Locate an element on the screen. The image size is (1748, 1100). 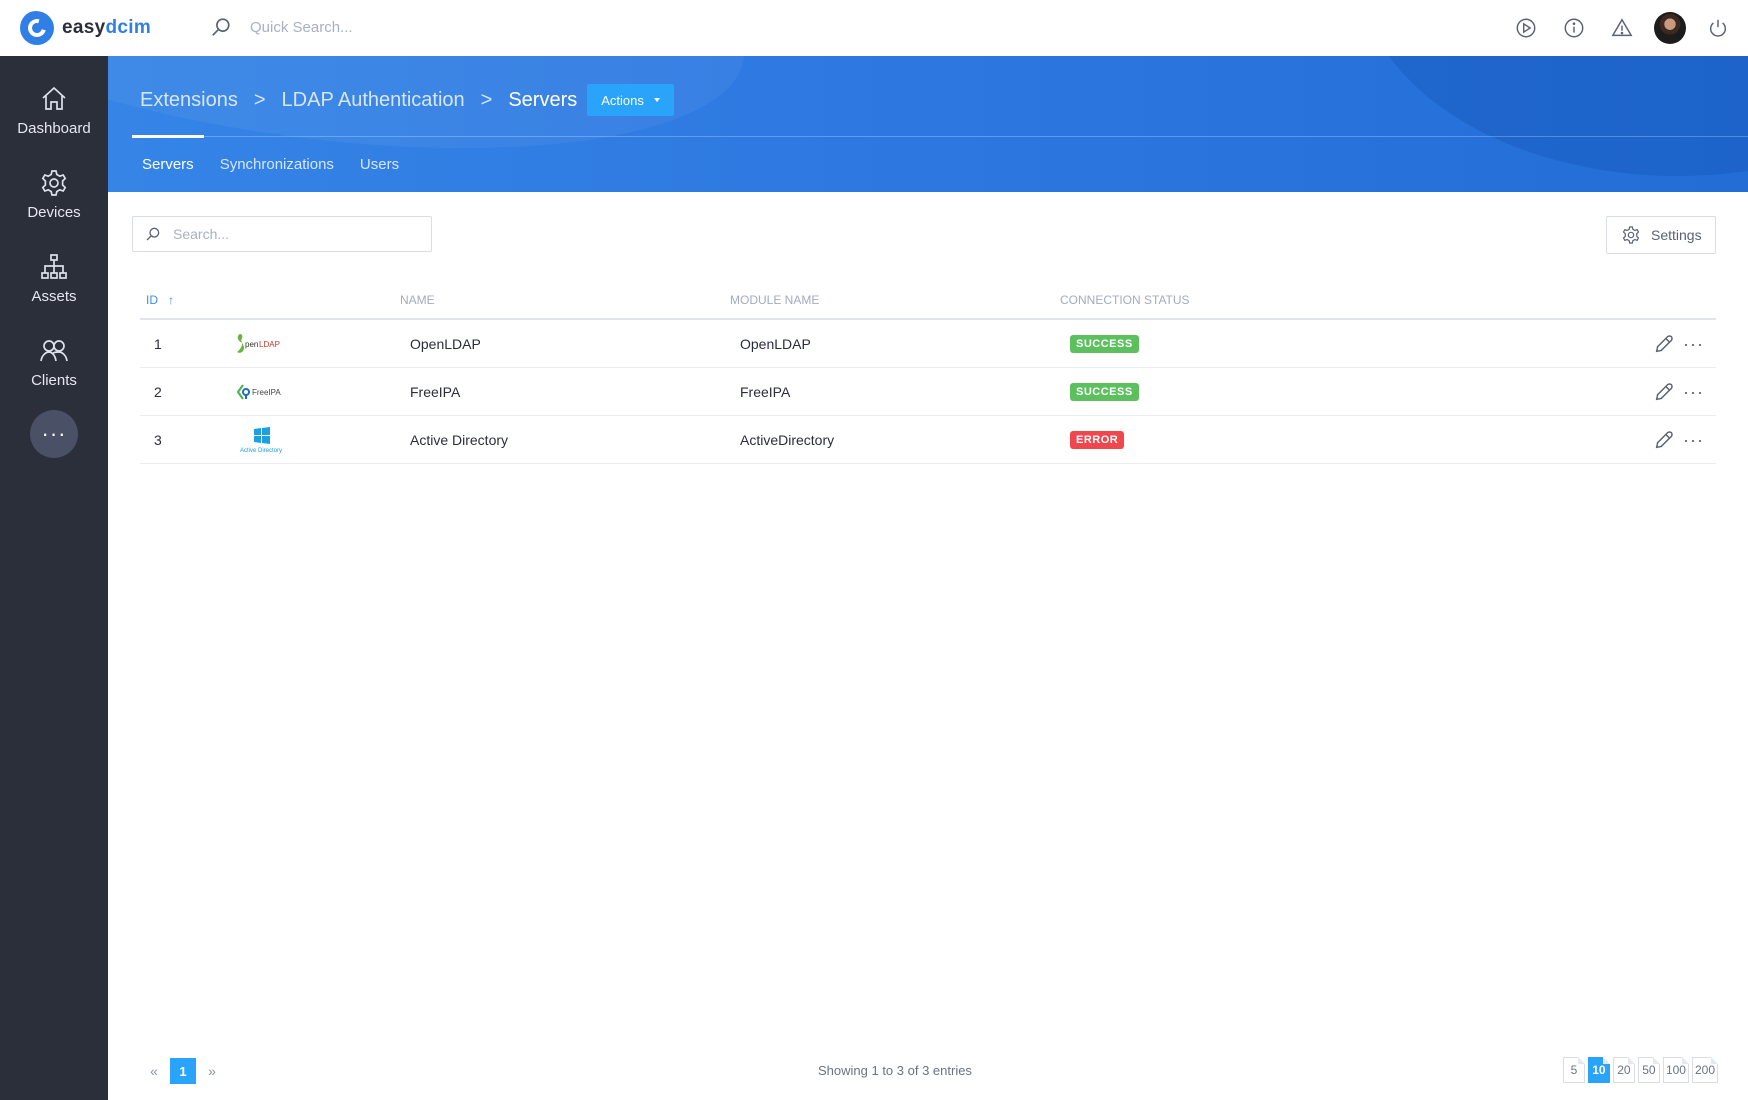
column-header-name: NAME is located at coordinates (417, 300).